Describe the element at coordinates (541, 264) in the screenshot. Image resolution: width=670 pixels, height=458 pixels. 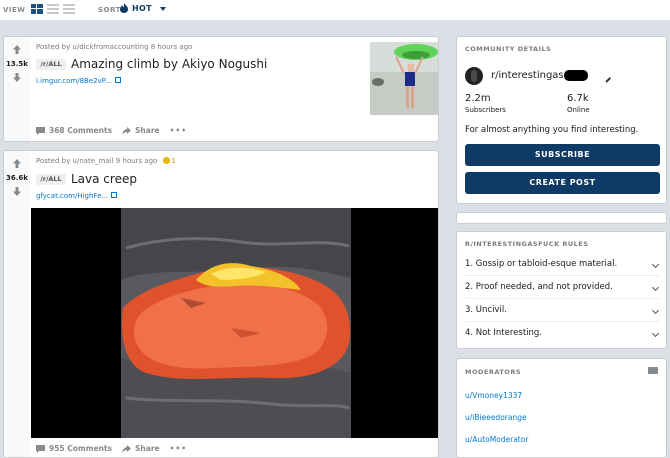
I see `rule-label: 1. Gossip or tabloid-esque material.` at that location.